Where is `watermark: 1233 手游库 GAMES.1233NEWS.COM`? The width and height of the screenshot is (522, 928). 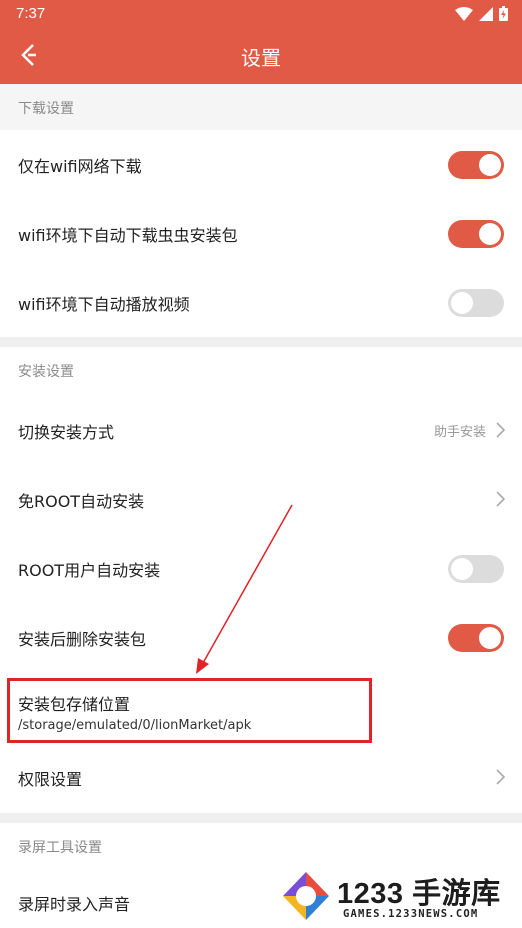 watermark: 1233 手游库 GAMES.1233NEWS.COM is located at coordinates (398, 898).